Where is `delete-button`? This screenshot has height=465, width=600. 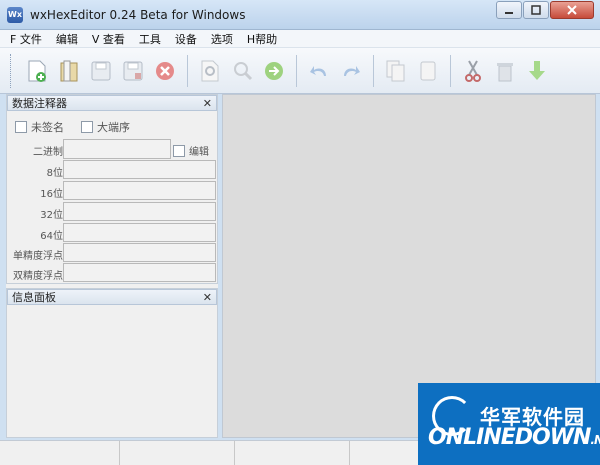 delete-button is located at coordinates (505, 71).